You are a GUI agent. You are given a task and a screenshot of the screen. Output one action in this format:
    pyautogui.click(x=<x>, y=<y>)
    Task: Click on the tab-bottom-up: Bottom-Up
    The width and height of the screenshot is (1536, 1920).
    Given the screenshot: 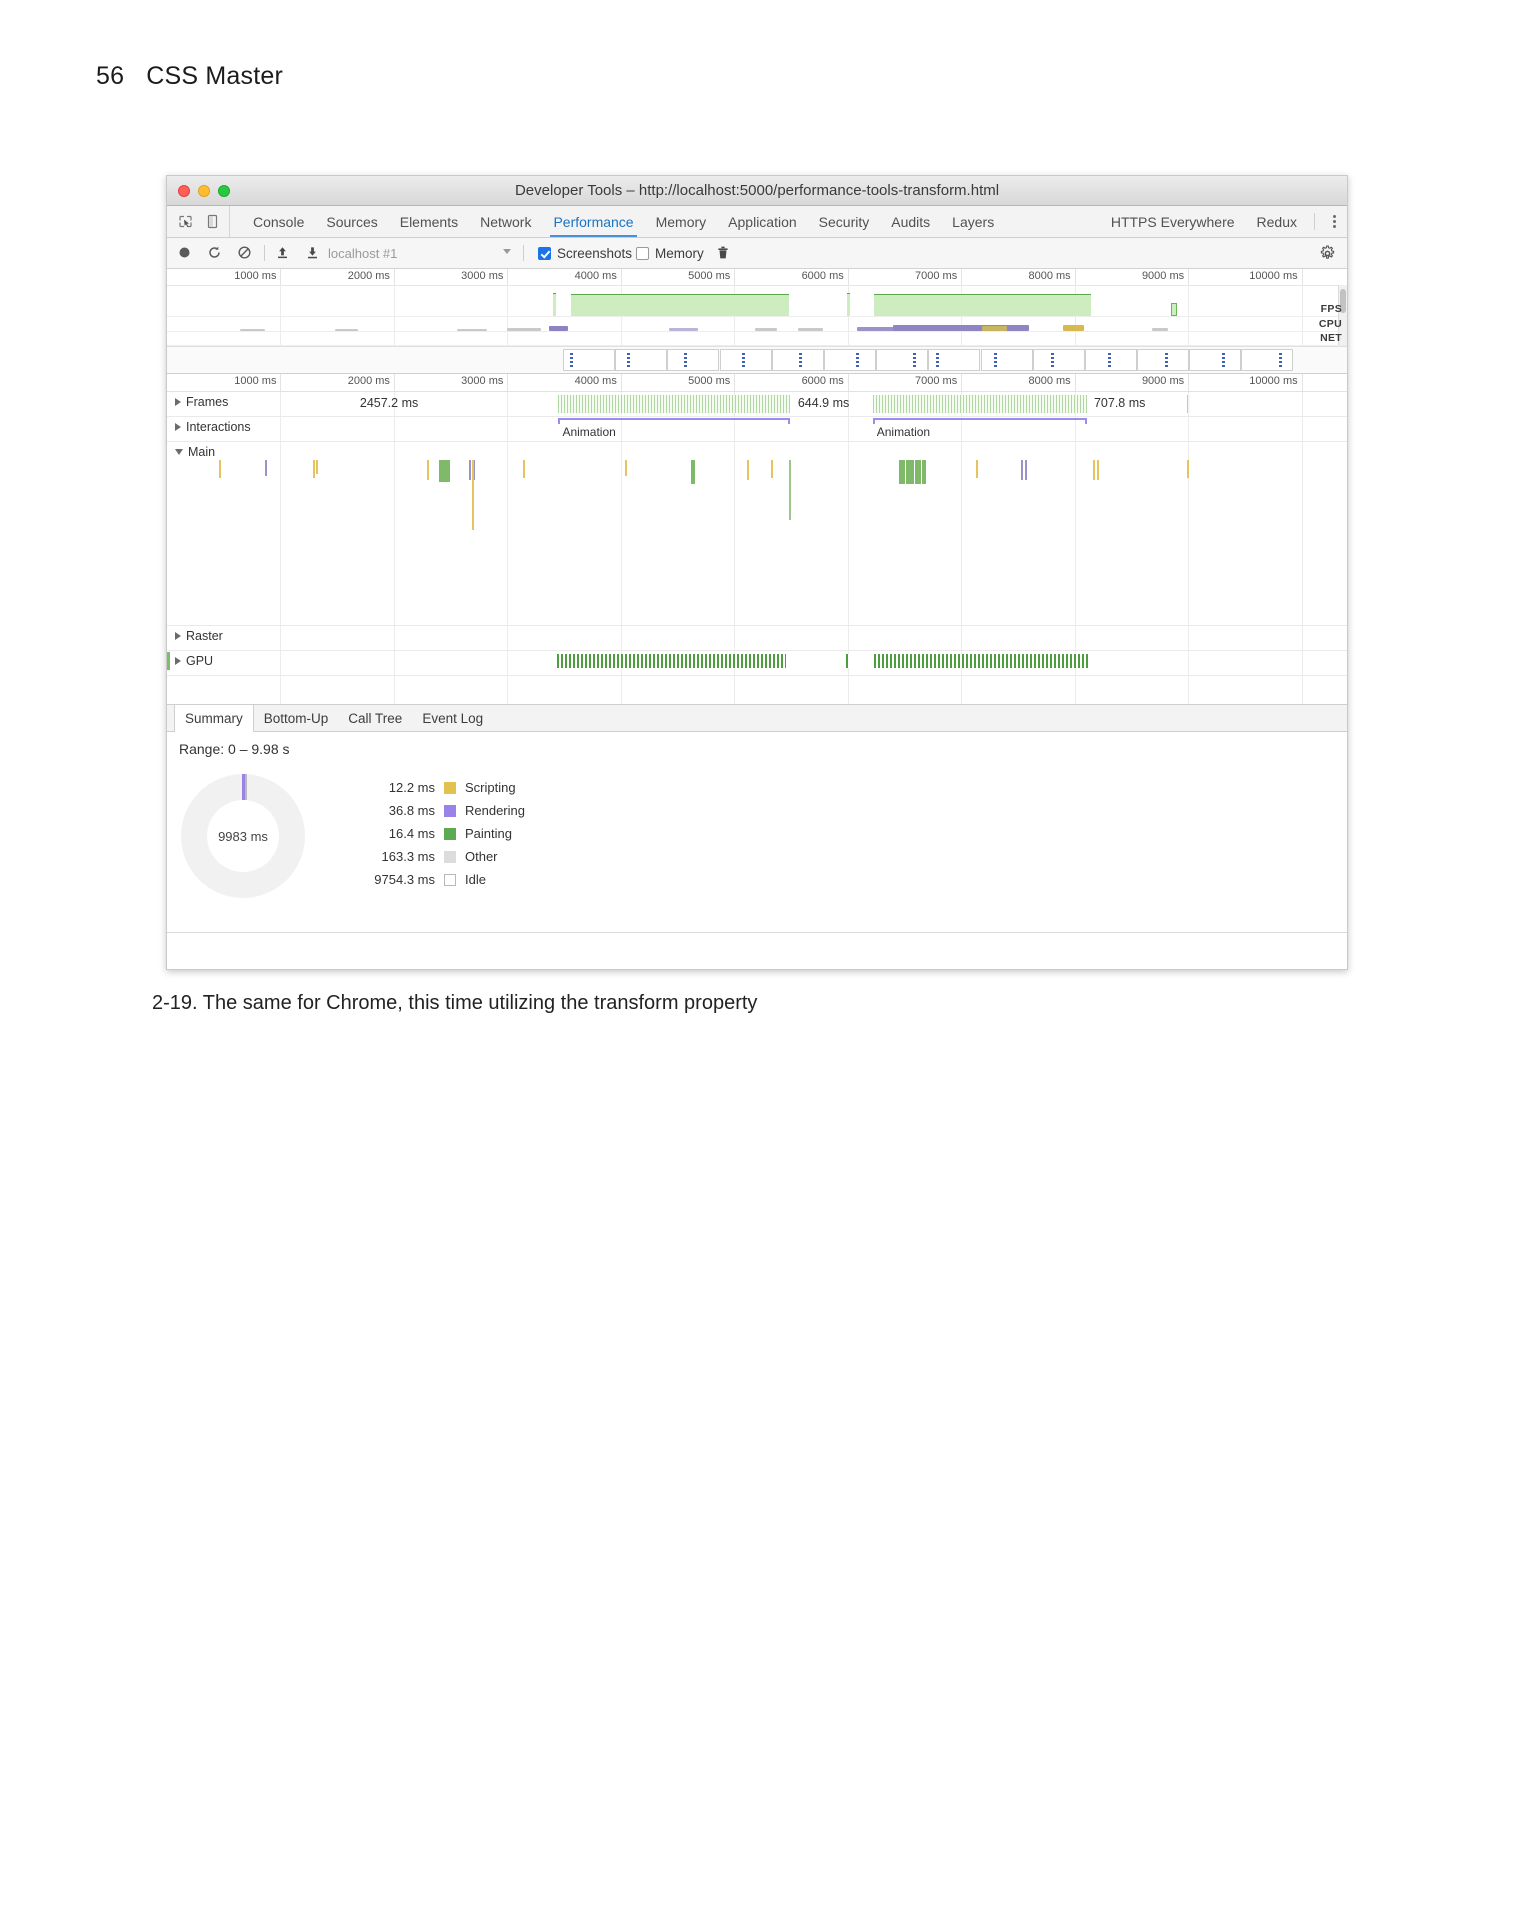 What is the action you would take?
    pyautogui.click(x=296, y=718)
    